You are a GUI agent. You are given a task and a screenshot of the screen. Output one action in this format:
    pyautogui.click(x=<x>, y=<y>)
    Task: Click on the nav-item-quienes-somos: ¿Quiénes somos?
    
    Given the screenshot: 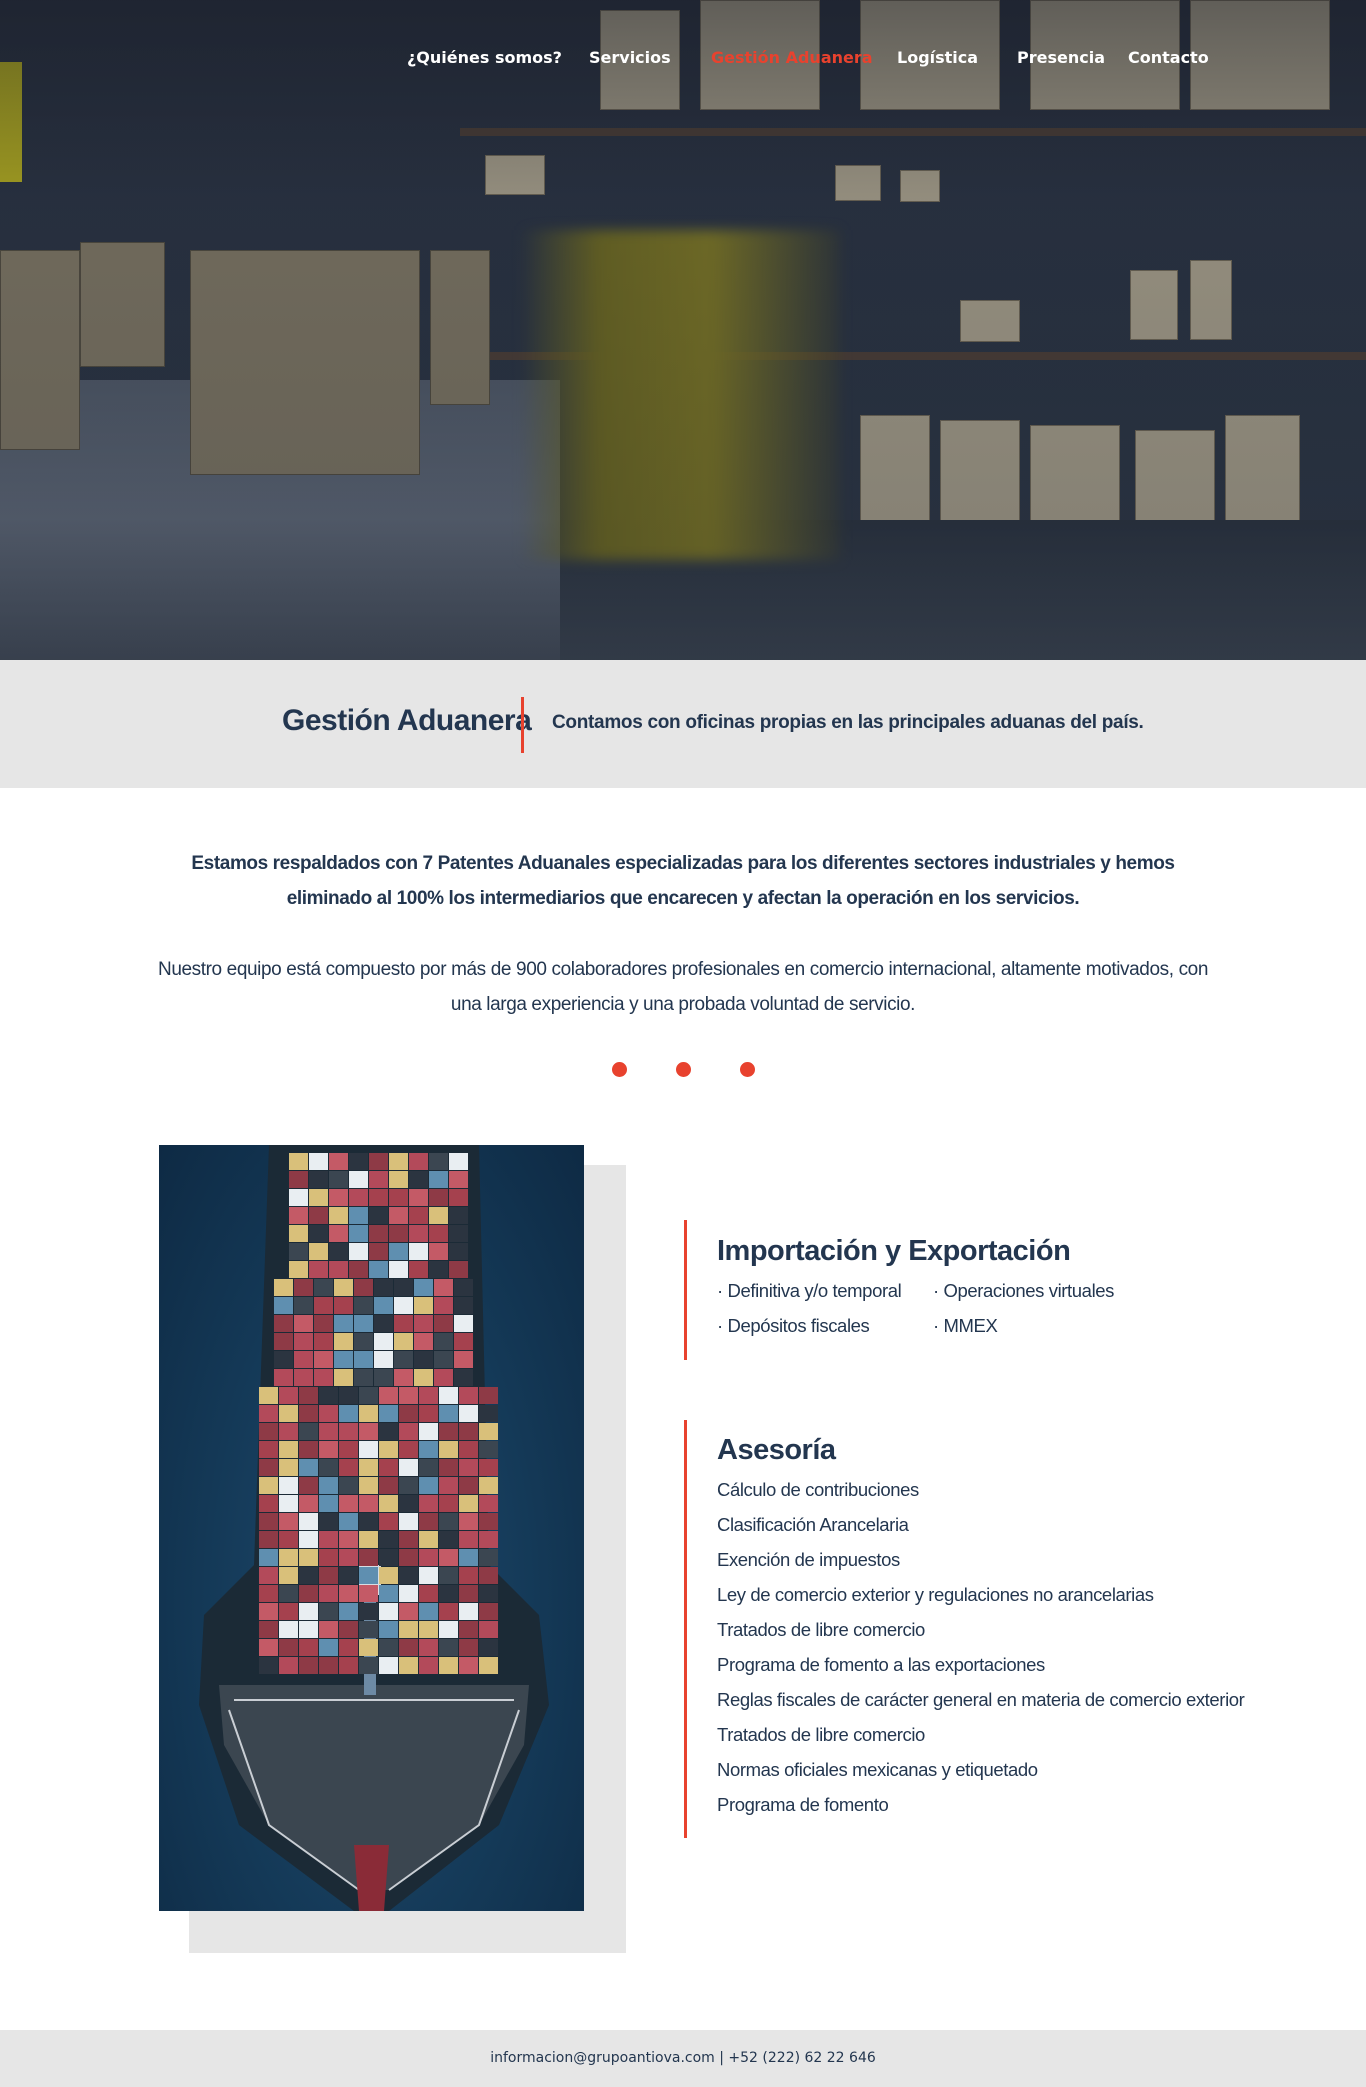 What is the action you would take?
    pyautogui.click(x=484, y=57)
    